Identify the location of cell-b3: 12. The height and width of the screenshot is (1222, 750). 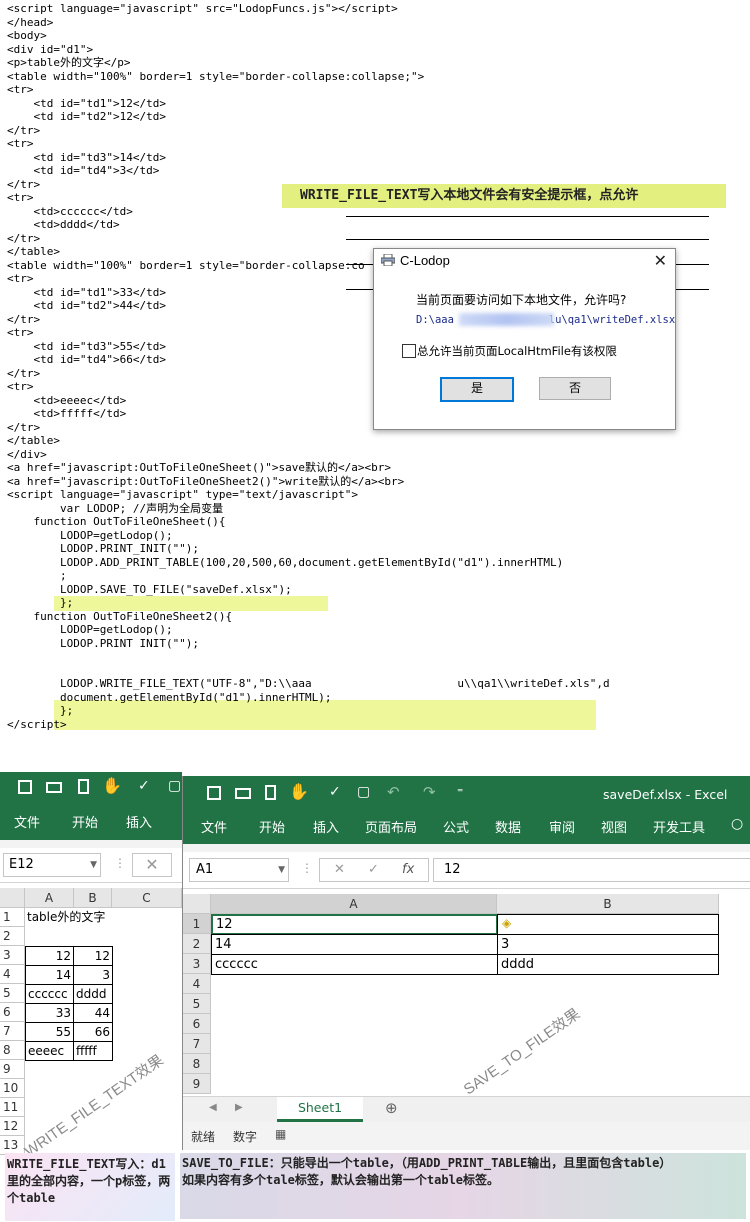
(93, 956).